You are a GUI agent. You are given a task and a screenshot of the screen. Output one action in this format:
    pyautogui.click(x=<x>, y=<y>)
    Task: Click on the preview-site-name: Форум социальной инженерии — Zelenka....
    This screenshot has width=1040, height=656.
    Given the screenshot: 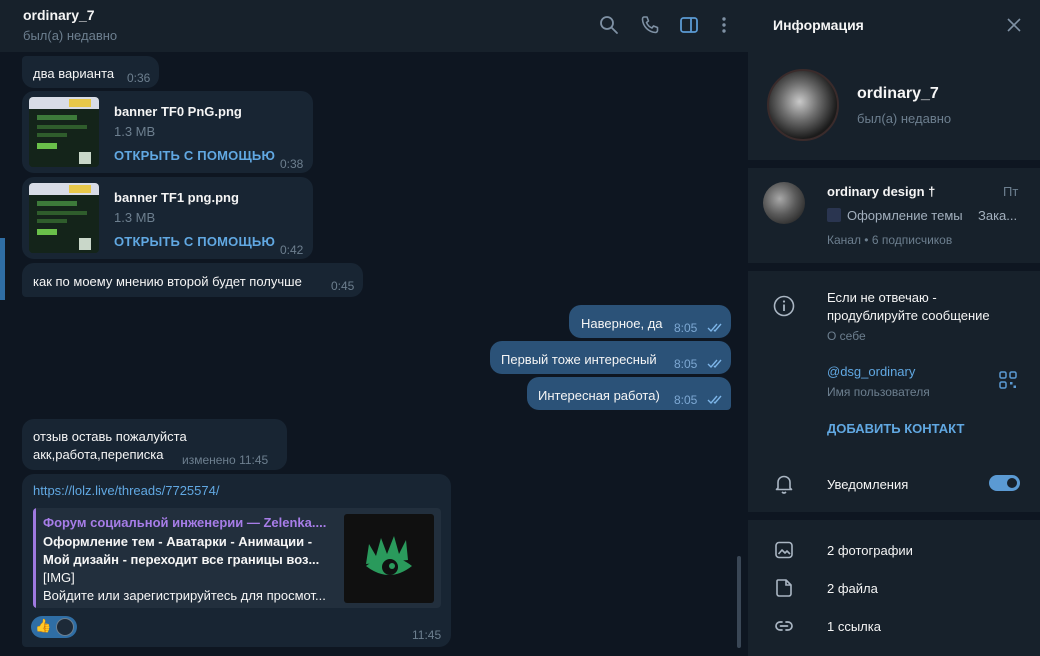 What is the action you would take?
    pyautogui.click(x=185, y=522)
    